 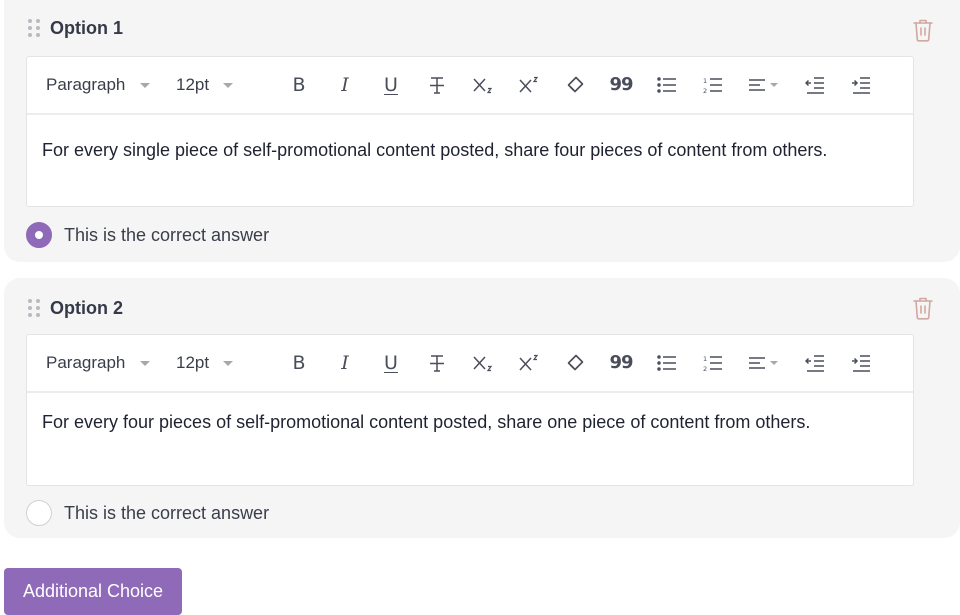 I want to click on option-header: Option 1, so click(x=75, y=28).